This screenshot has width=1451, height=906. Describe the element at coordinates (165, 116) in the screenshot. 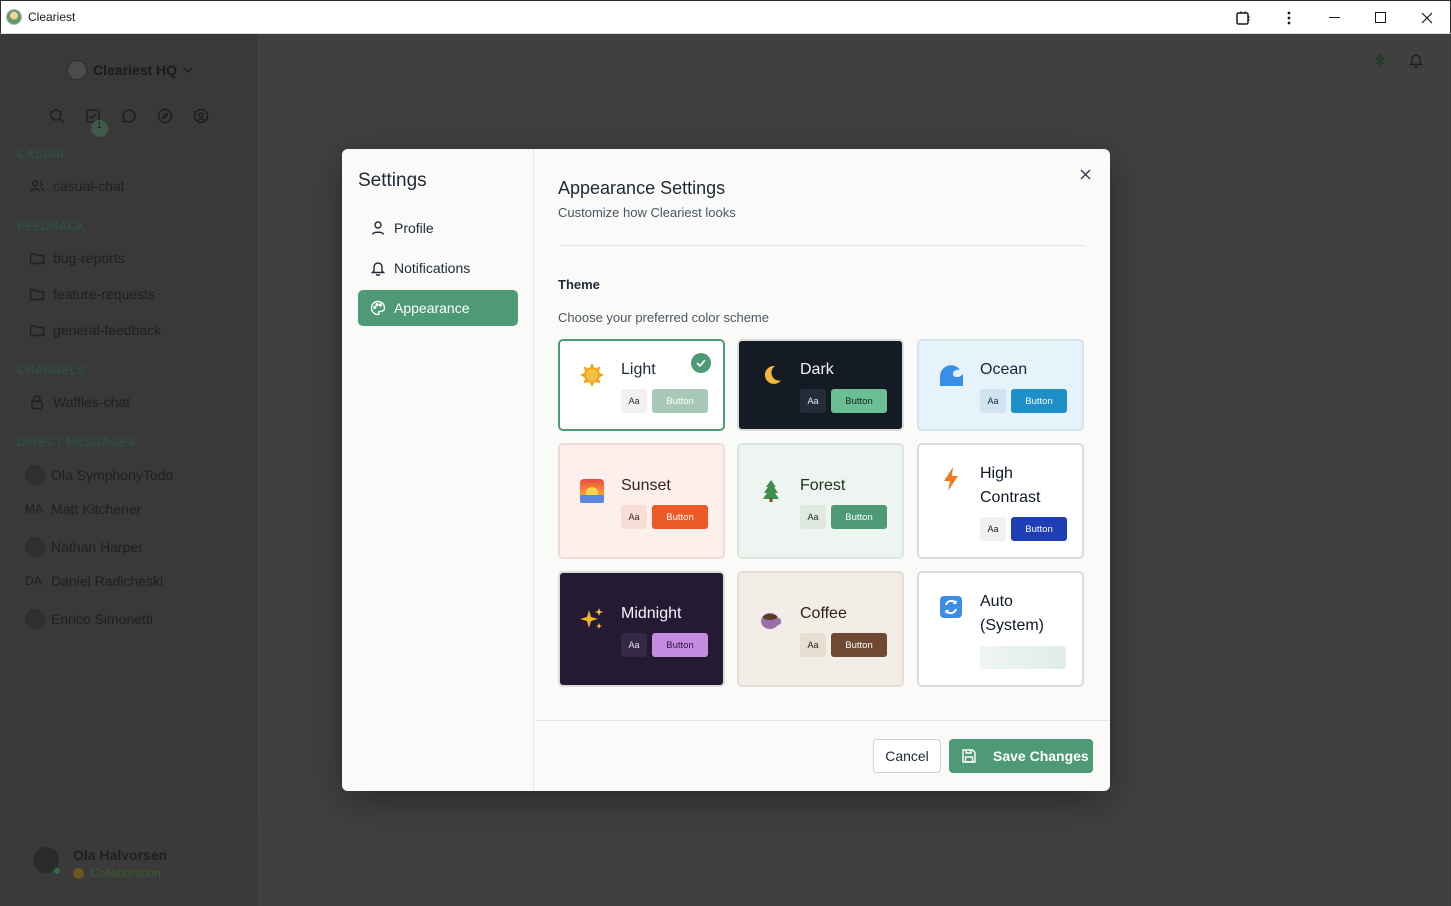

I see `explore-icon` at that location.